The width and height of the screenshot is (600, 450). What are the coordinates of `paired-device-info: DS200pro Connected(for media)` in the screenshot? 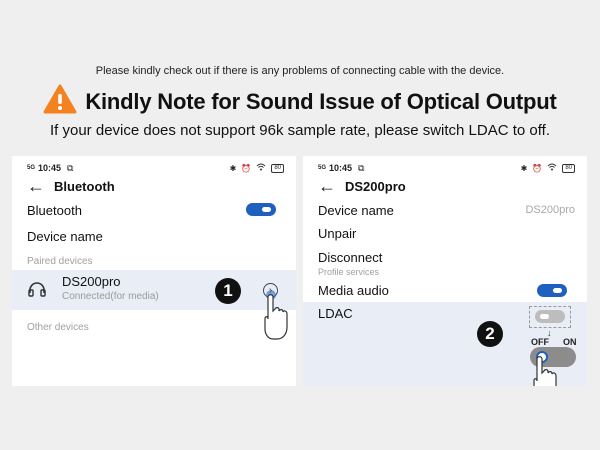 It's located at (110, 288).